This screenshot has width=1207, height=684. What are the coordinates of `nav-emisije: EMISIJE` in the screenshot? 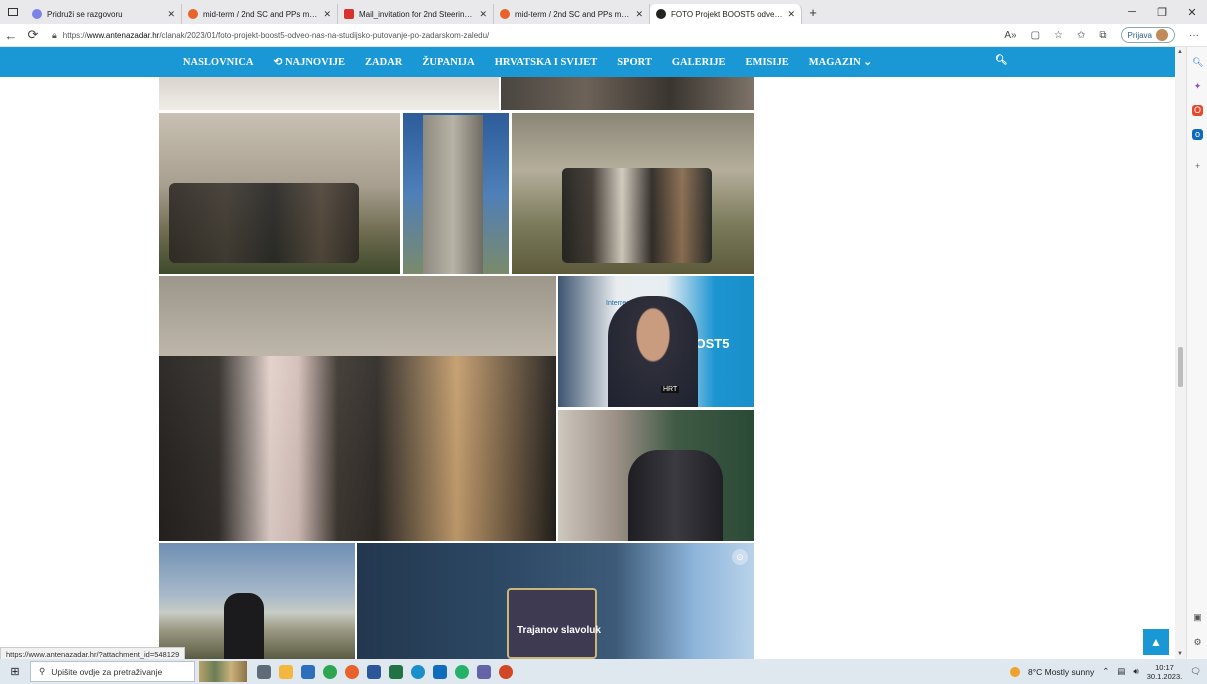 It's located at (767, 62).